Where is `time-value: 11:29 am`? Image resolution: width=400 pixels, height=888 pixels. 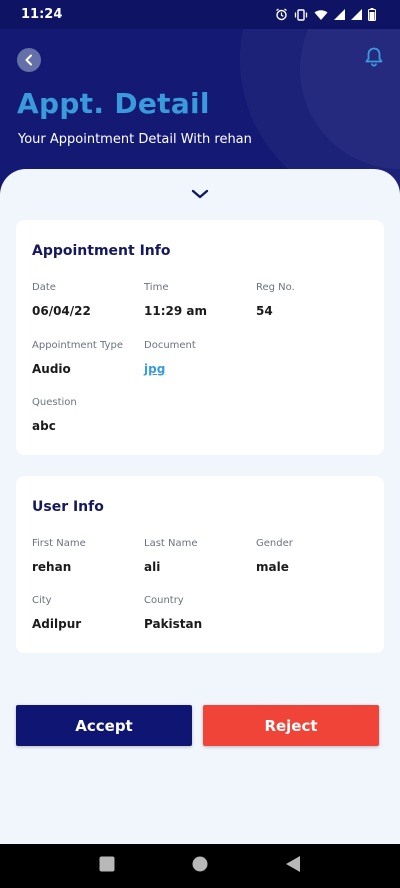 time-value: 11:29 am is located at coordinates (175, 311).